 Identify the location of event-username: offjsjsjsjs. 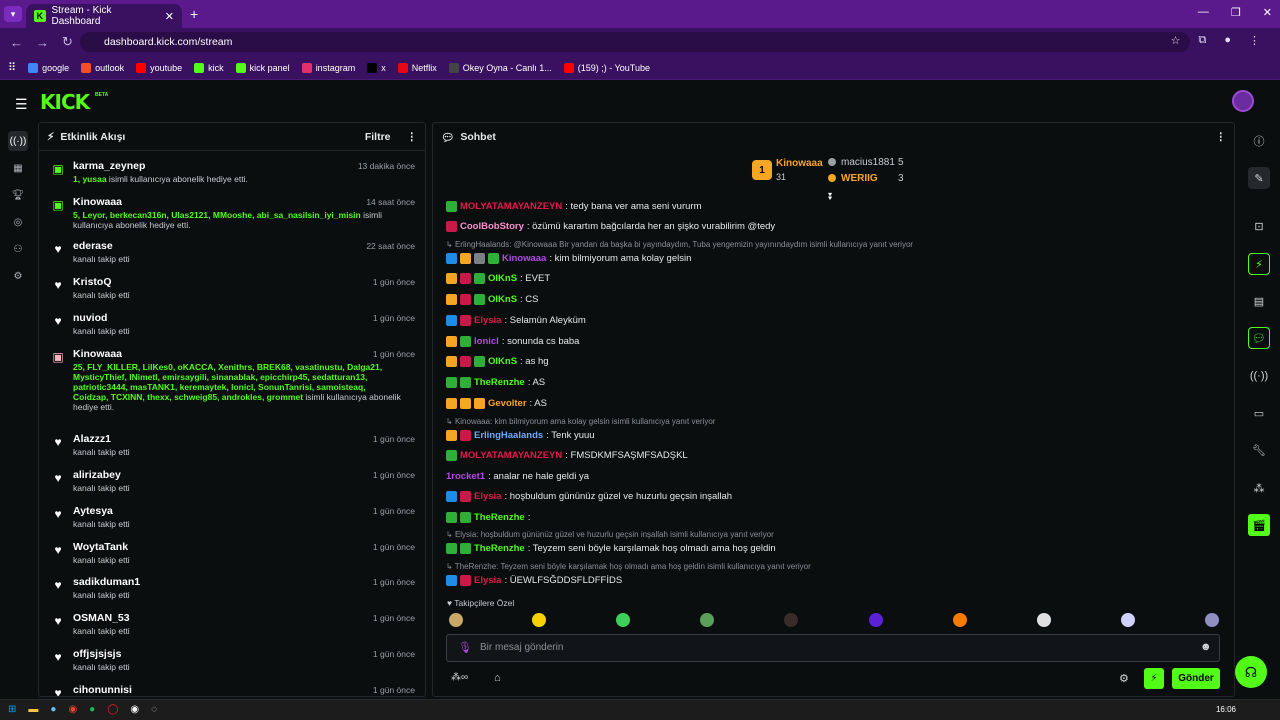
(97, 654).